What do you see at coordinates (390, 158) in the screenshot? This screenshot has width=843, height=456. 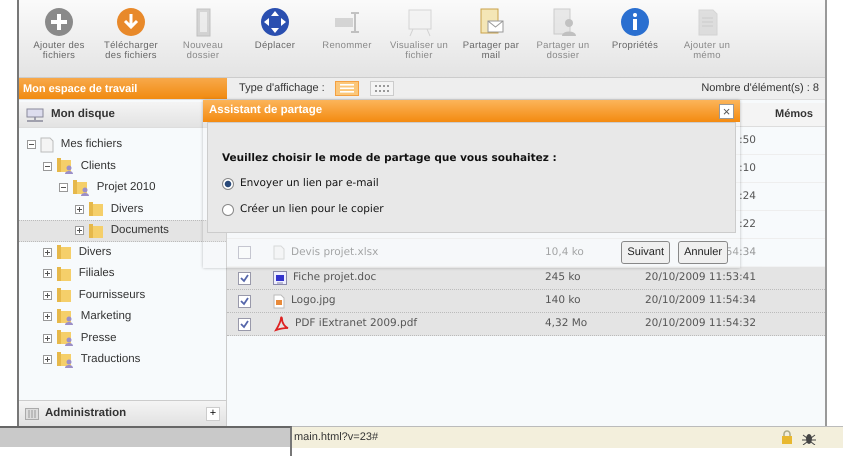 I see `dialog-prompt: Veuillez choisir le mode de partage que vous souhaitez :` at bounding box center [390, 158].